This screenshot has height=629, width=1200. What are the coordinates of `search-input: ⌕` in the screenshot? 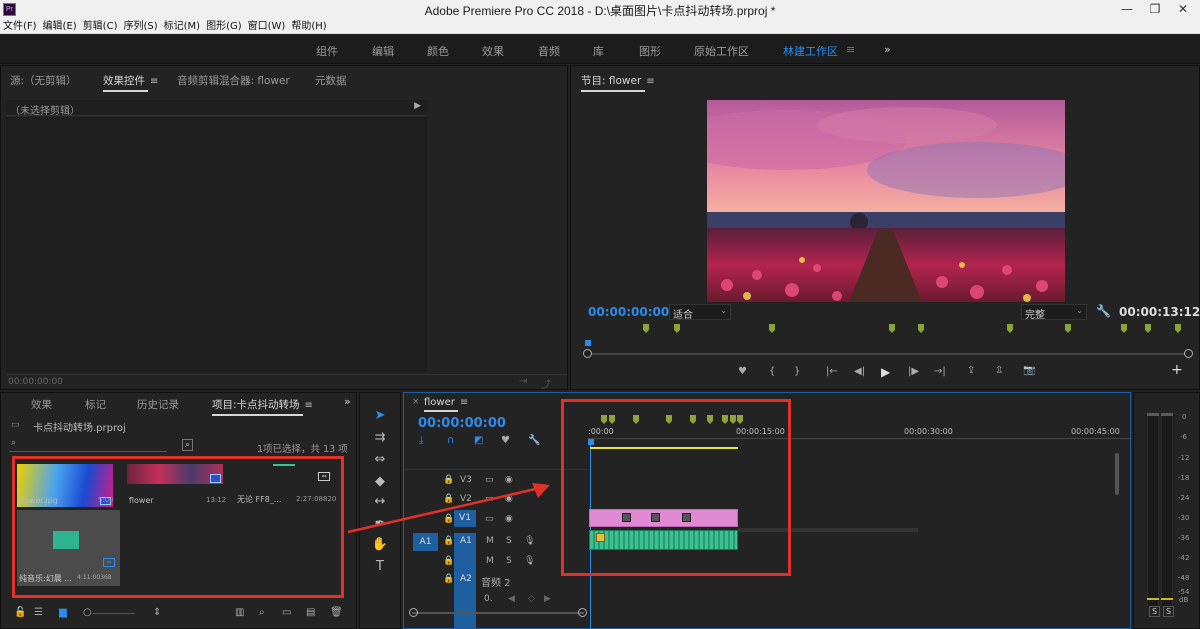 It's located at (88, 445).